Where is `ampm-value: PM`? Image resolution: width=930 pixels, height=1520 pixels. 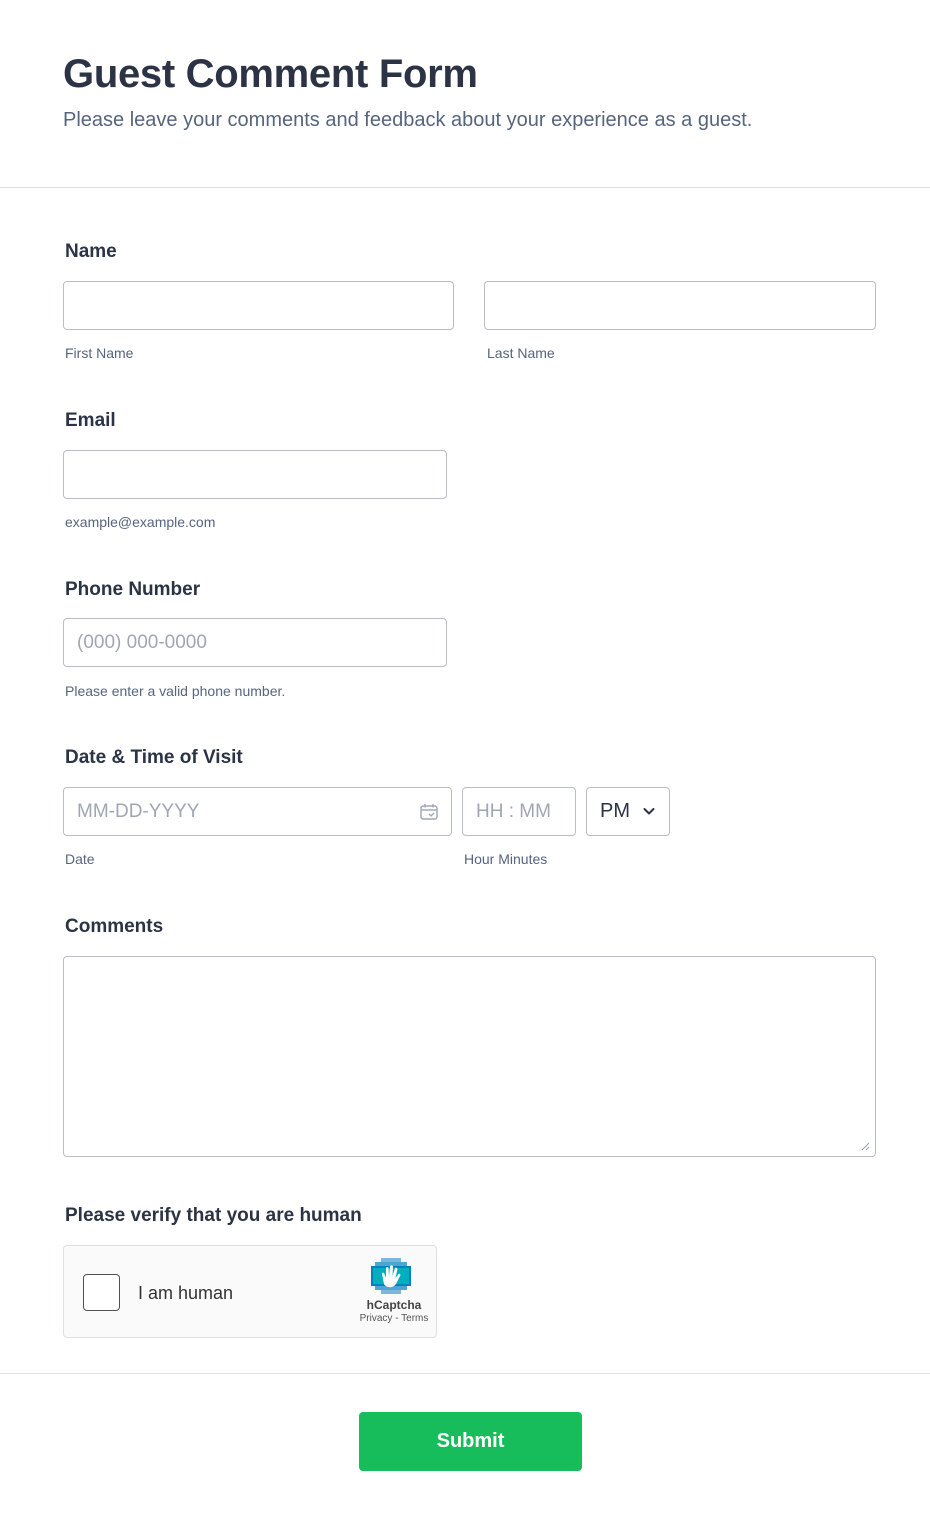 ampm-value: PM is located at coordinates (615, 811).